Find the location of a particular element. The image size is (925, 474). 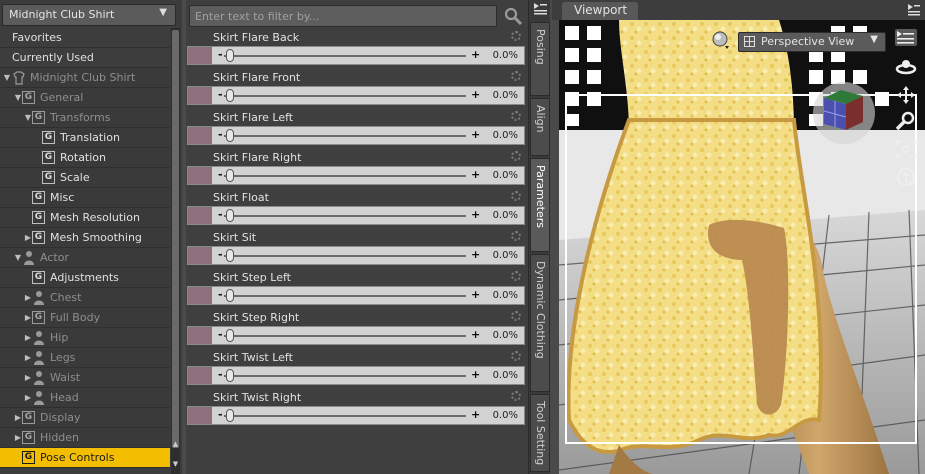

search-icon is located at coordinates (513, 16).